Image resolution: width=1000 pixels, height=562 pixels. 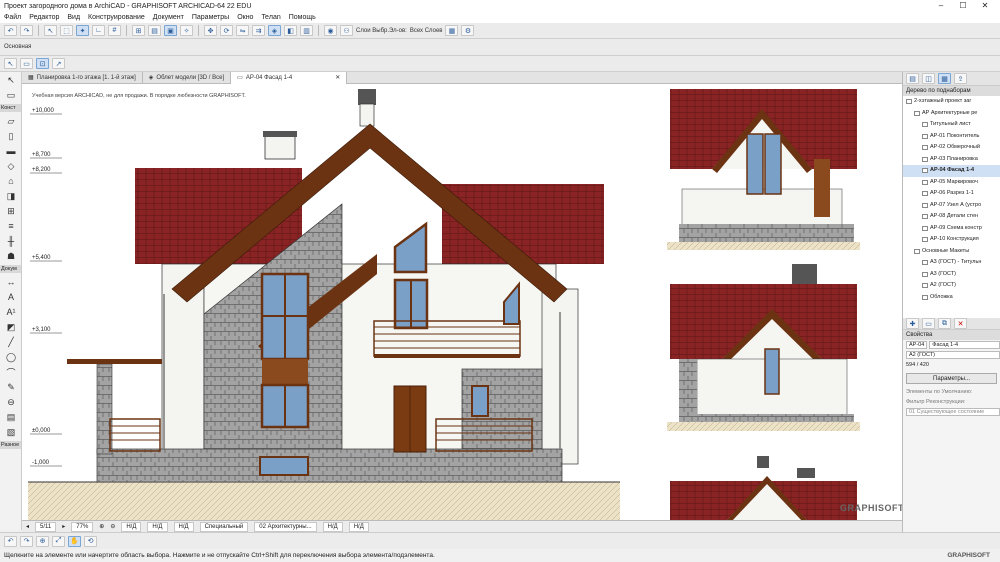 What do you see at coordinates (11, 241) in the screenshot?
I see `railing-tool-icon: ╫` at bounding box center [11, 241].